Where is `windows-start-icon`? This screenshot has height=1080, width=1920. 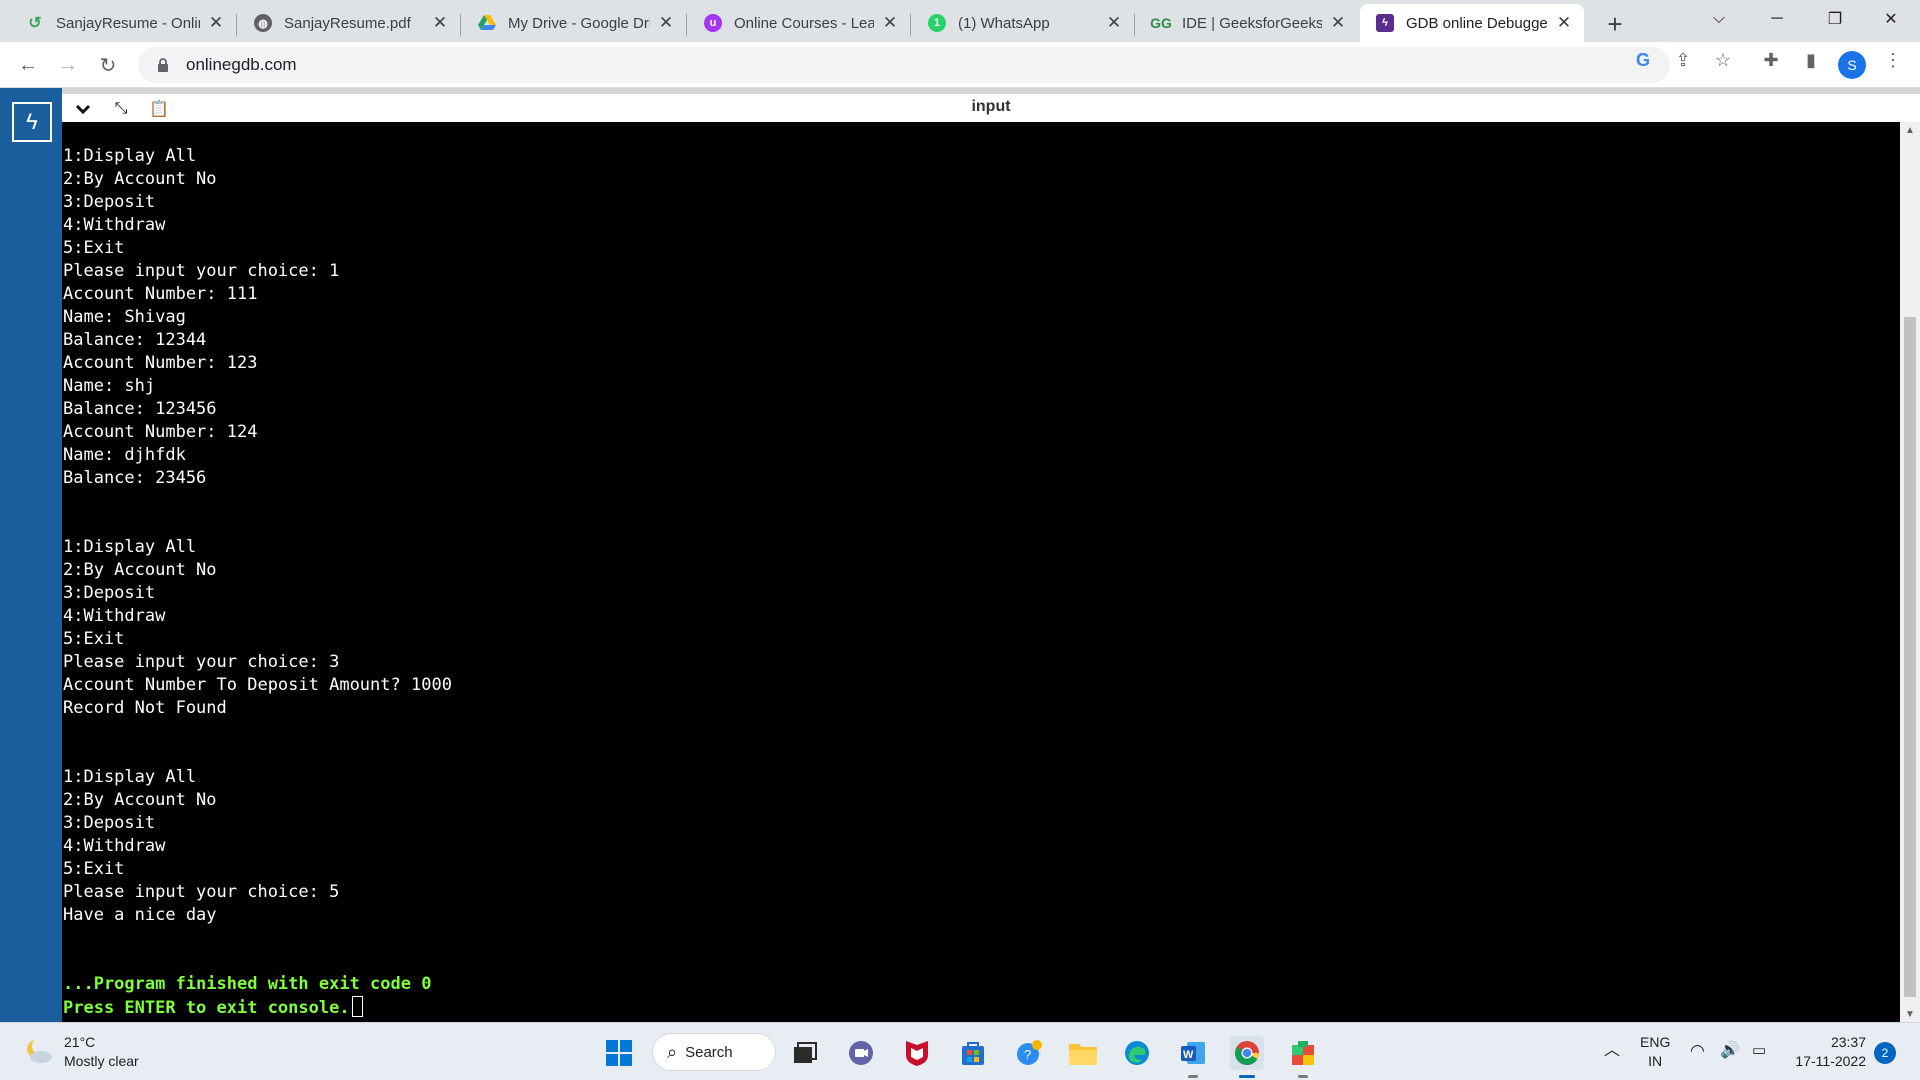
windows-start-icon is located at coordinates (619, 1053).